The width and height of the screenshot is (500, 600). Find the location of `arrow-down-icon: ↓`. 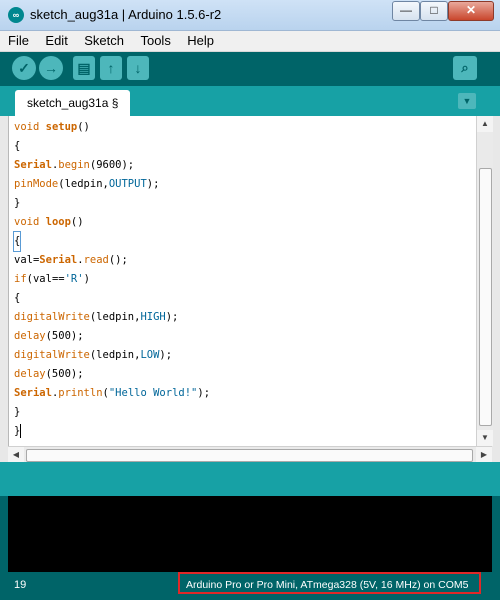

arrow-down-icon: ↓ is located at coordinates (138, 68).